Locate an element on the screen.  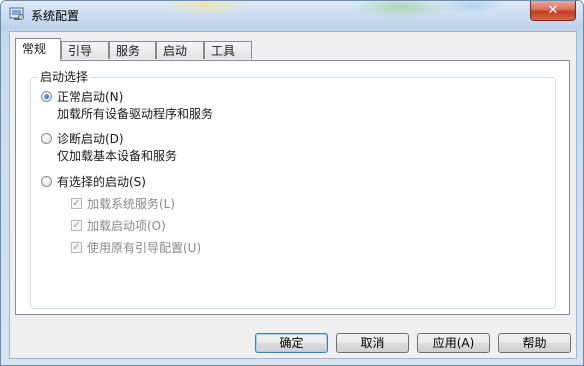
tab-services: 服务 is located at coordinates (132, 50).